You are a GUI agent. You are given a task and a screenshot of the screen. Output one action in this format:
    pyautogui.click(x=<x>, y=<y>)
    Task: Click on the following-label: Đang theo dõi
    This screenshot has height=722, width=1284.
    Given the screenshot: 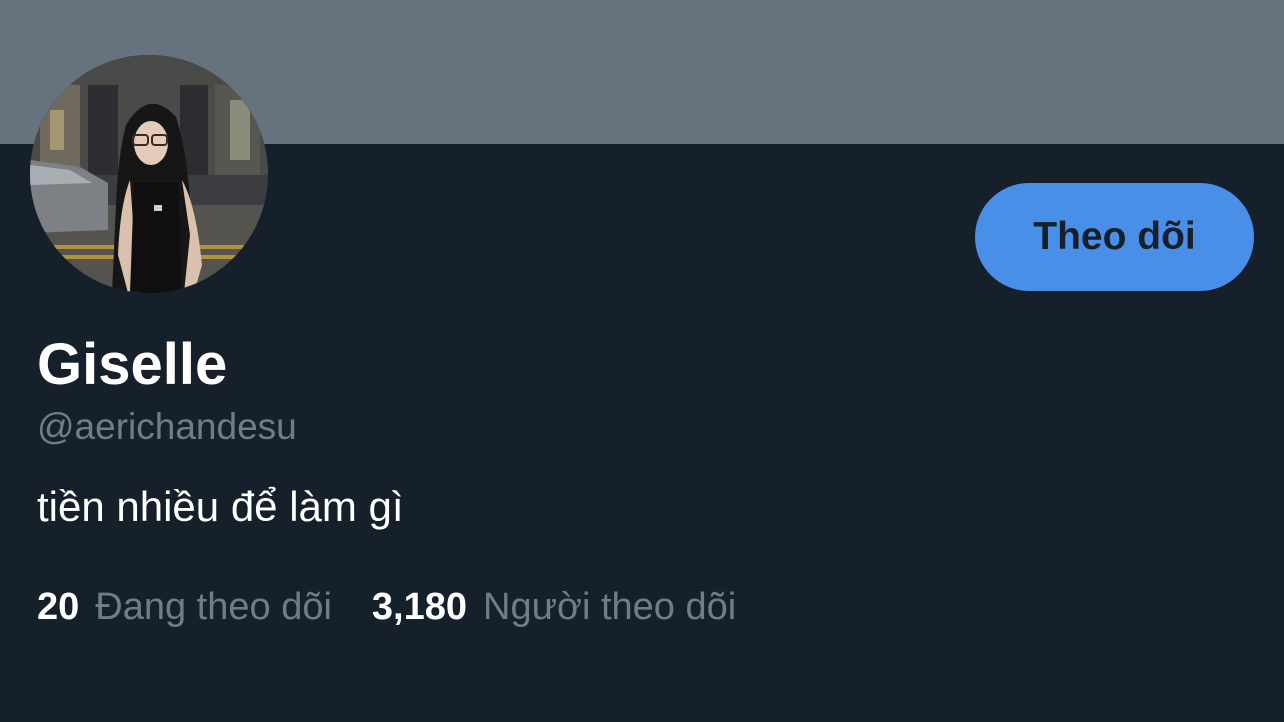 What is the action you would take?
    pyautogui.click(x=213, y=607)
    